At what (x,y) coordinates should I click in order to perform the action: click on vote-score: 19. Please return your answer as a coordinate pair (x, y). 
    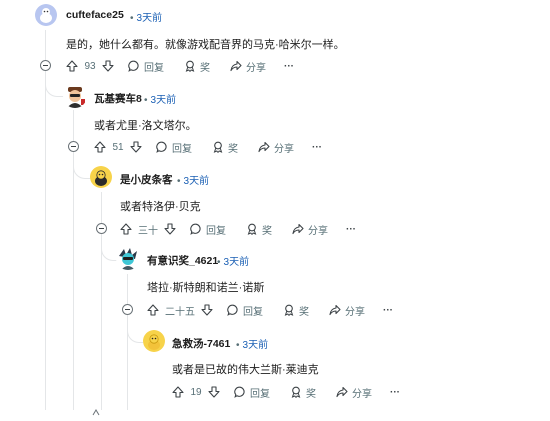
    Looking at the image, I should click on (196, 392).